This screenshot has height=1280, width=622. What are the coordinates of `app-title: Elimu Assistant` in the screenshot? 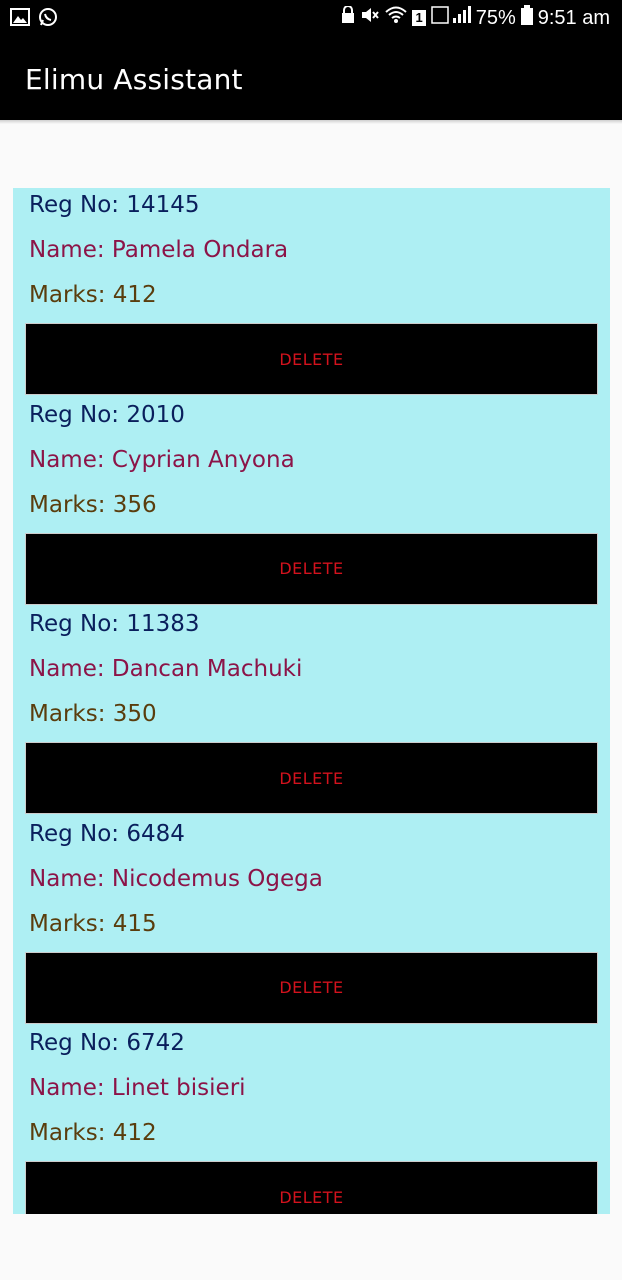 It's located at (134, 79).